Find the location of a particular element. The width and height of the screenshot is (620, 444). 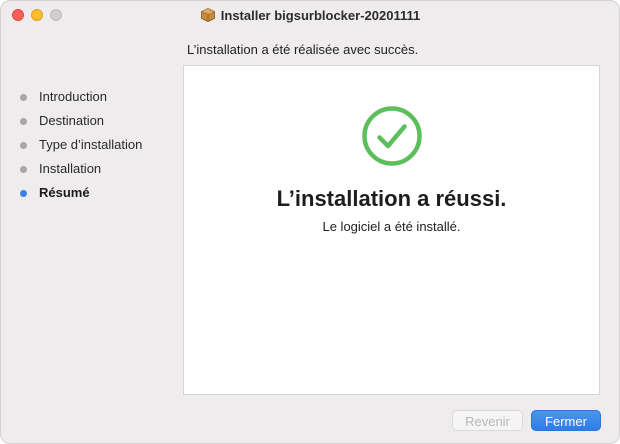

window-title: Installer bigsurblocker-20201111 is located at coordinates (320, 15).